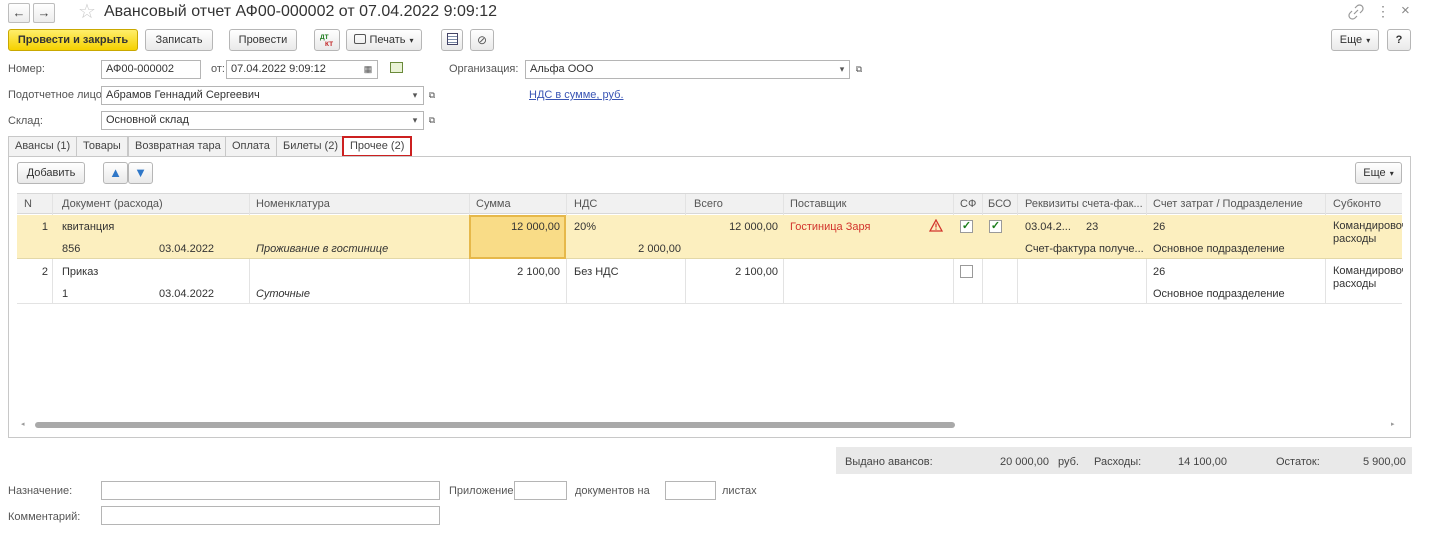 This screenshot has width=1429, height=534. What do you see at coordinates (515, 272) in the screenshot?
I see `sum: 2 100,00` at bounding box center [515, 272].